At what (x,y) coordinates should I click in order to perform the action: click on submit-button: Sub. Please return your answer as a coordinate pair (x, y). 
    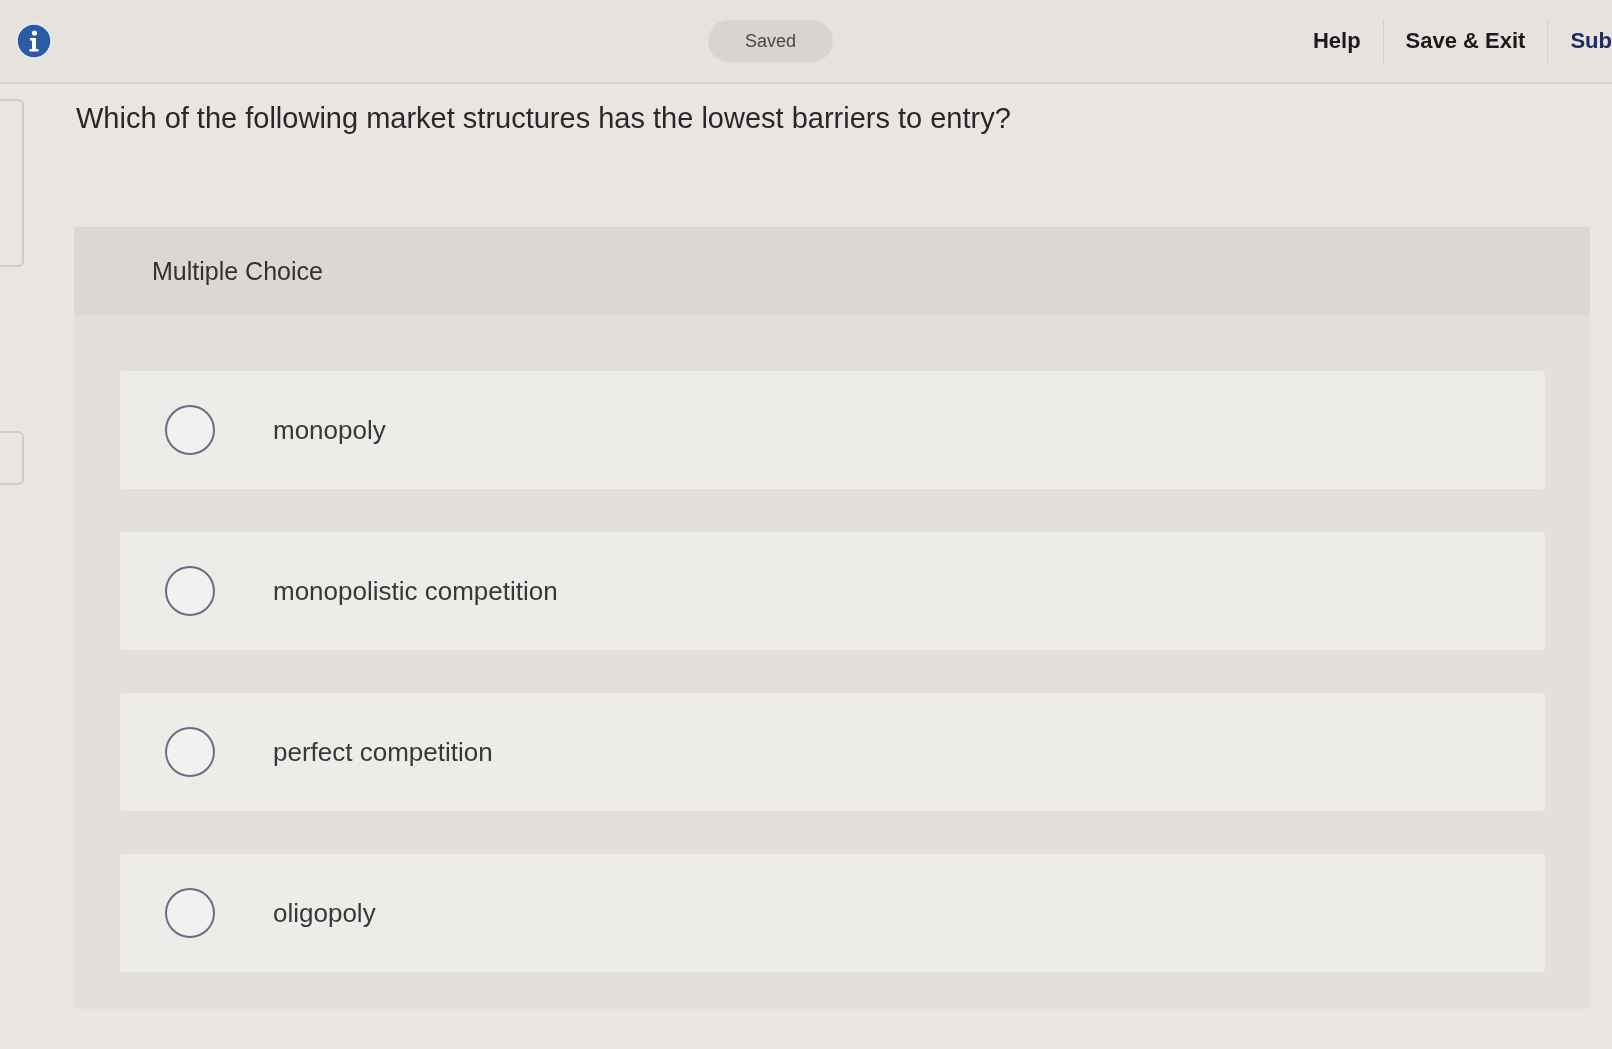
    Looking at the image, I should click on (1580, 41).